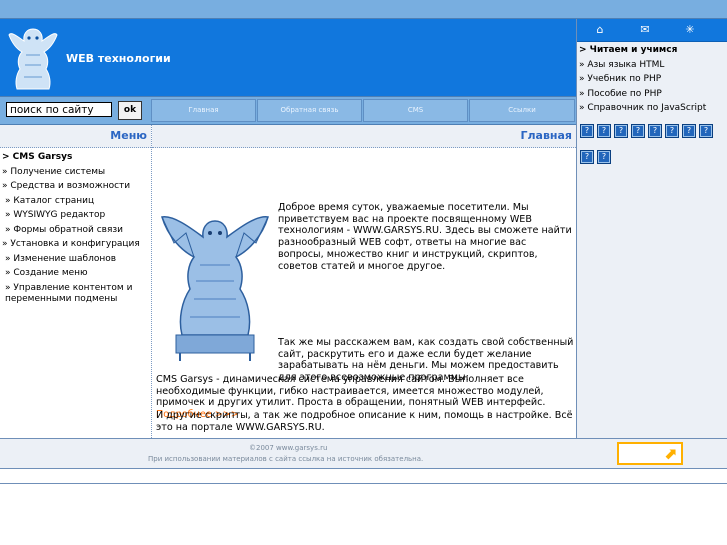  What do you see at coordinates (288, 57) in the screenshot?
I see `site-header: WEB технологии` at bounding box center [288, 57].